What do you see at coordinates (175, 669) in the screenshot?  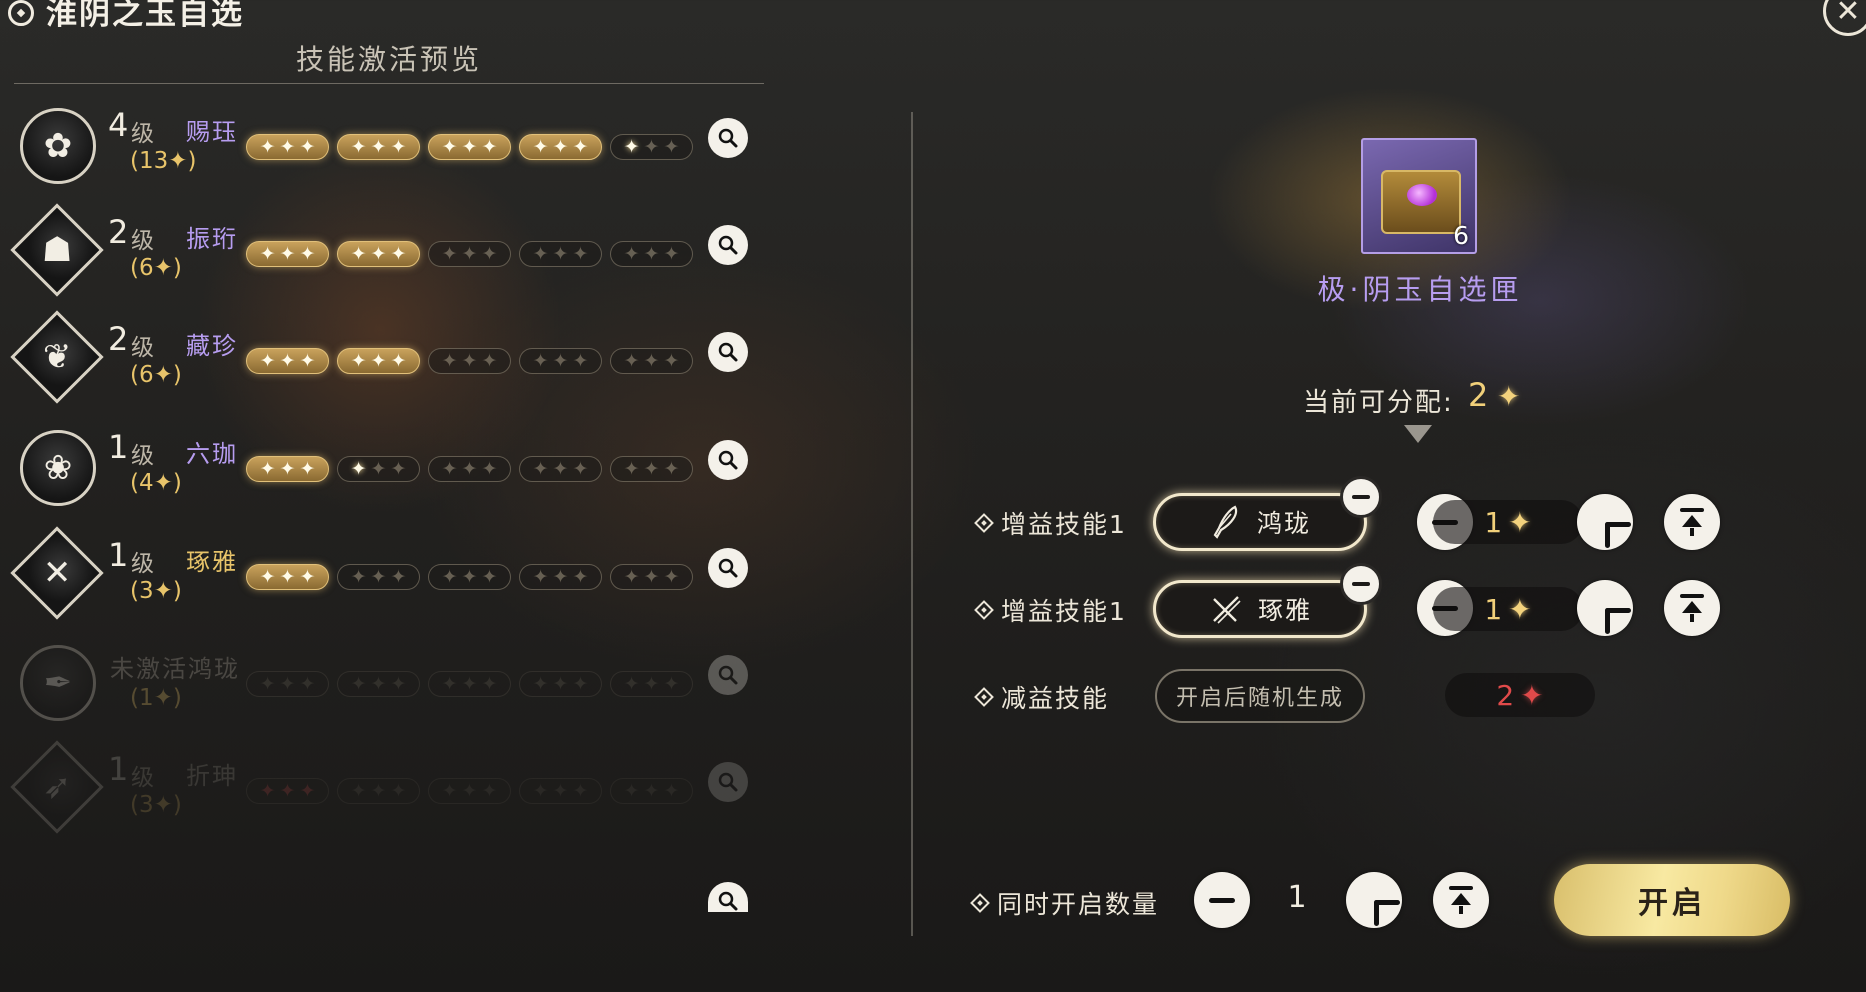 I see `skill-name: 未激活鸿珑` at bounding box center [175, 669].